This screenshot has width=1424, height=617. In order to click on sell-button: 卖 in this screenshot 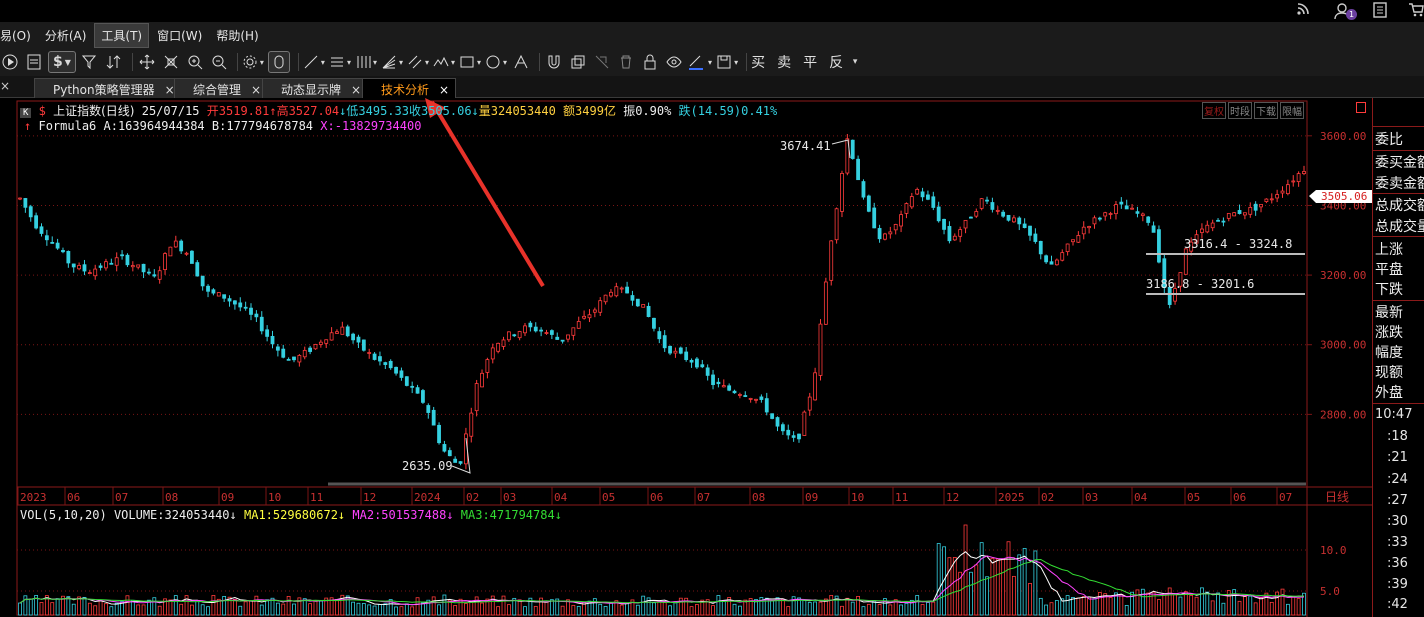, I will do `click(784, 62)`.